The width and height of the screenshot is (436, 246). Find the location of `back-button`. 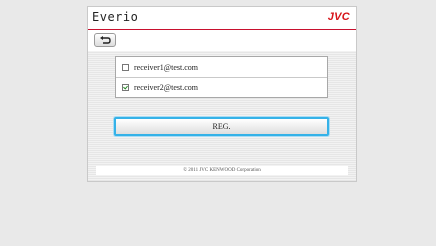

back-button is located at coordinates (105, 40).